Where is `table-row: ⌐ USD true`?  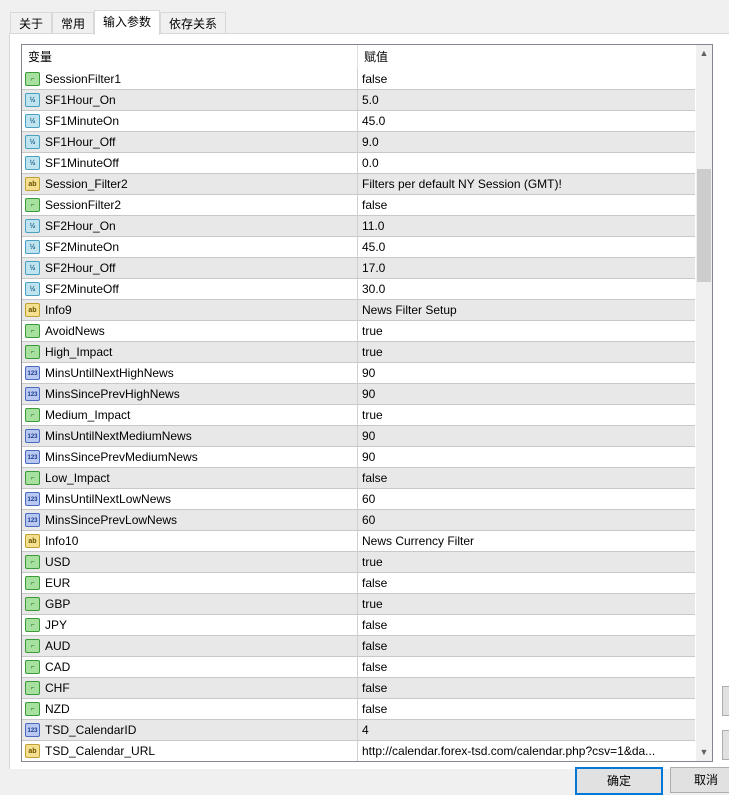
table-row: ⌐ USD true is located at coordinates (358, 562).